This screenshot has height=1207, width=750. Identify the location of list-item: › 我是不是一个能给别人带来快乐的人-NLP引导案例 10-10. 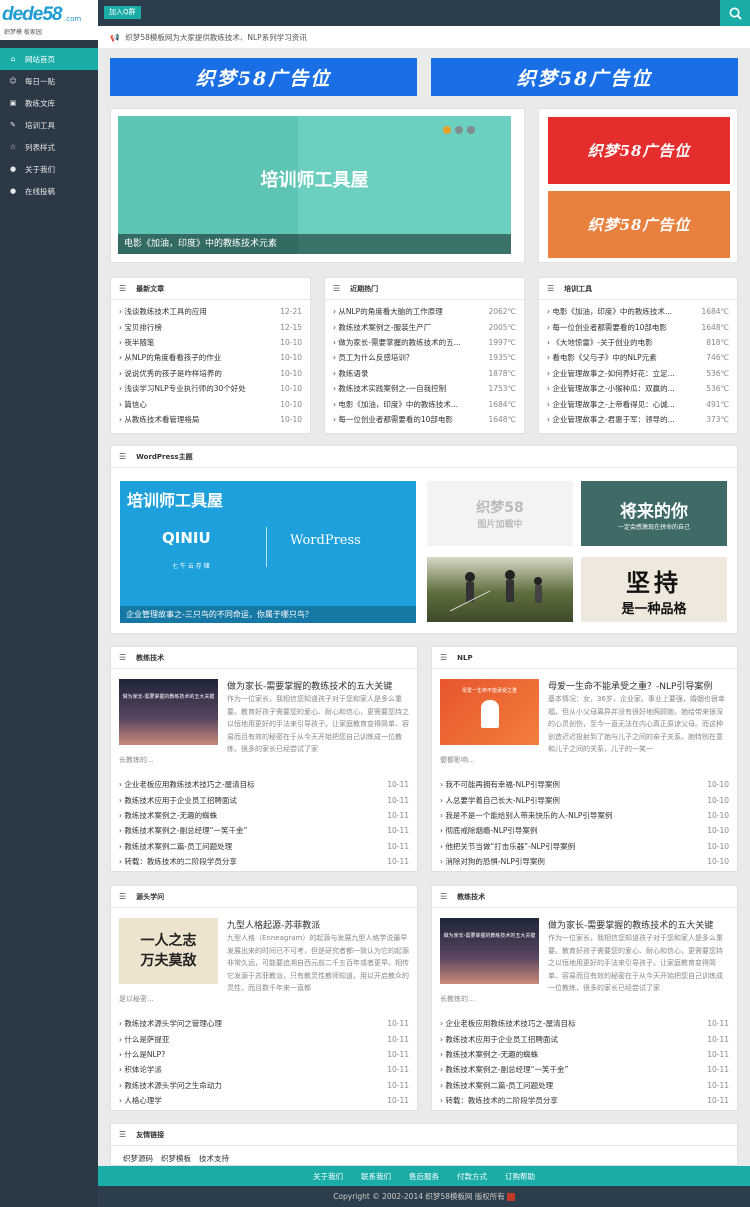
(584, 815).